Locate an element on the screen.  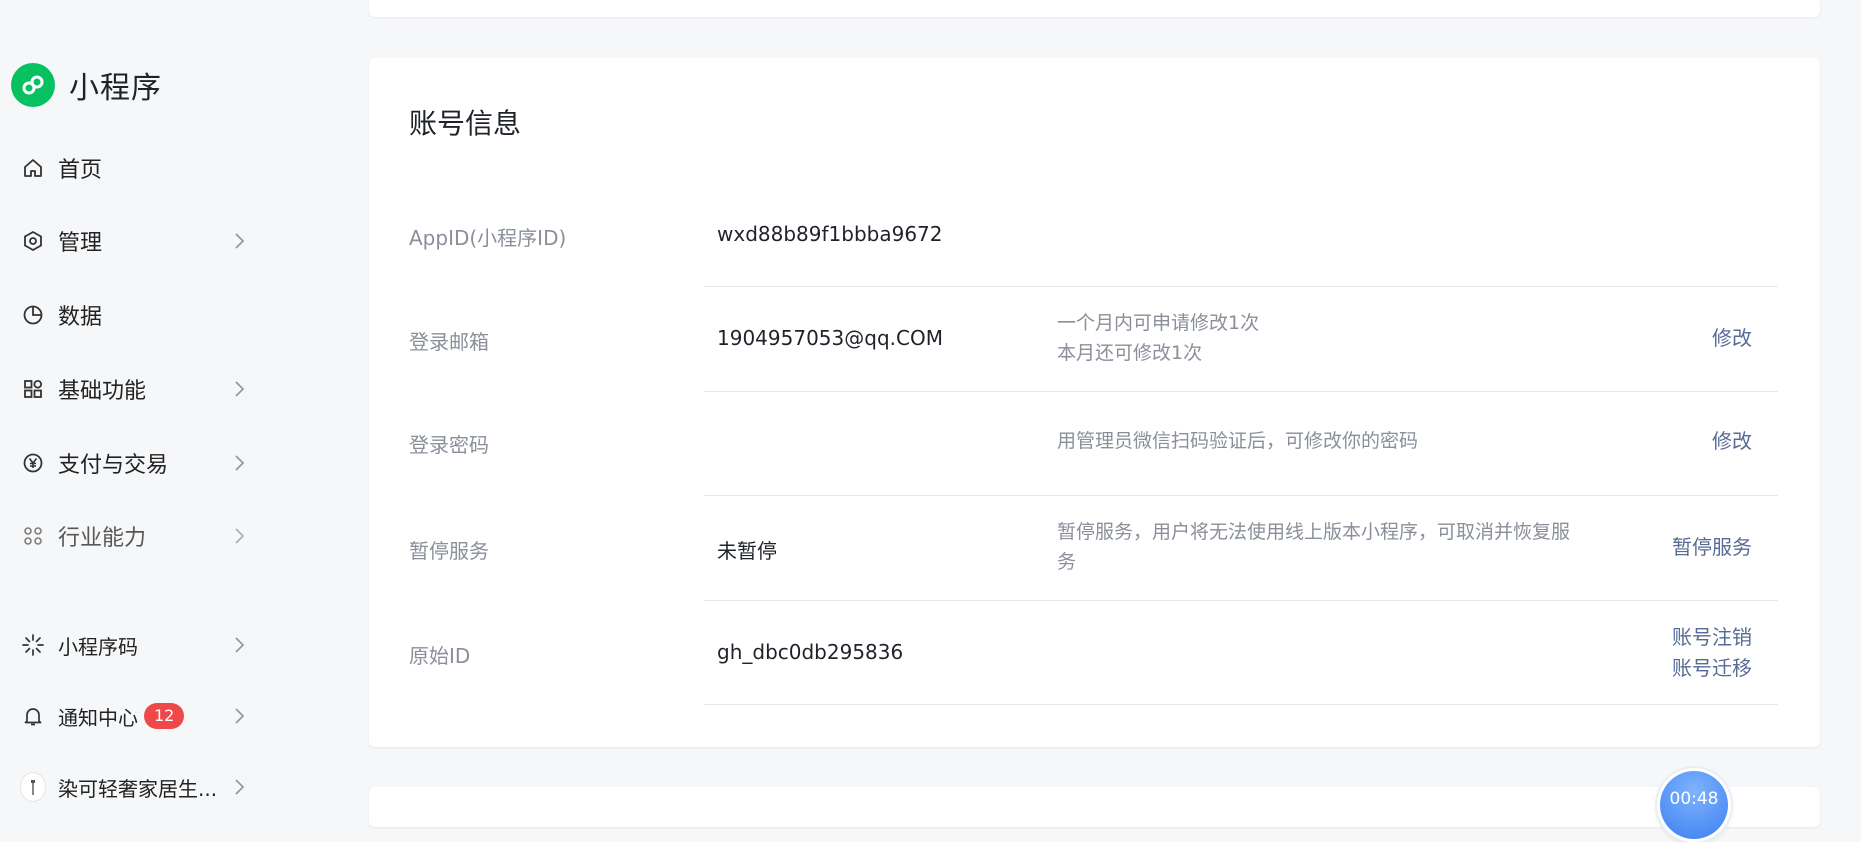
account-avatar-icon is located at coordinates (33, 787).